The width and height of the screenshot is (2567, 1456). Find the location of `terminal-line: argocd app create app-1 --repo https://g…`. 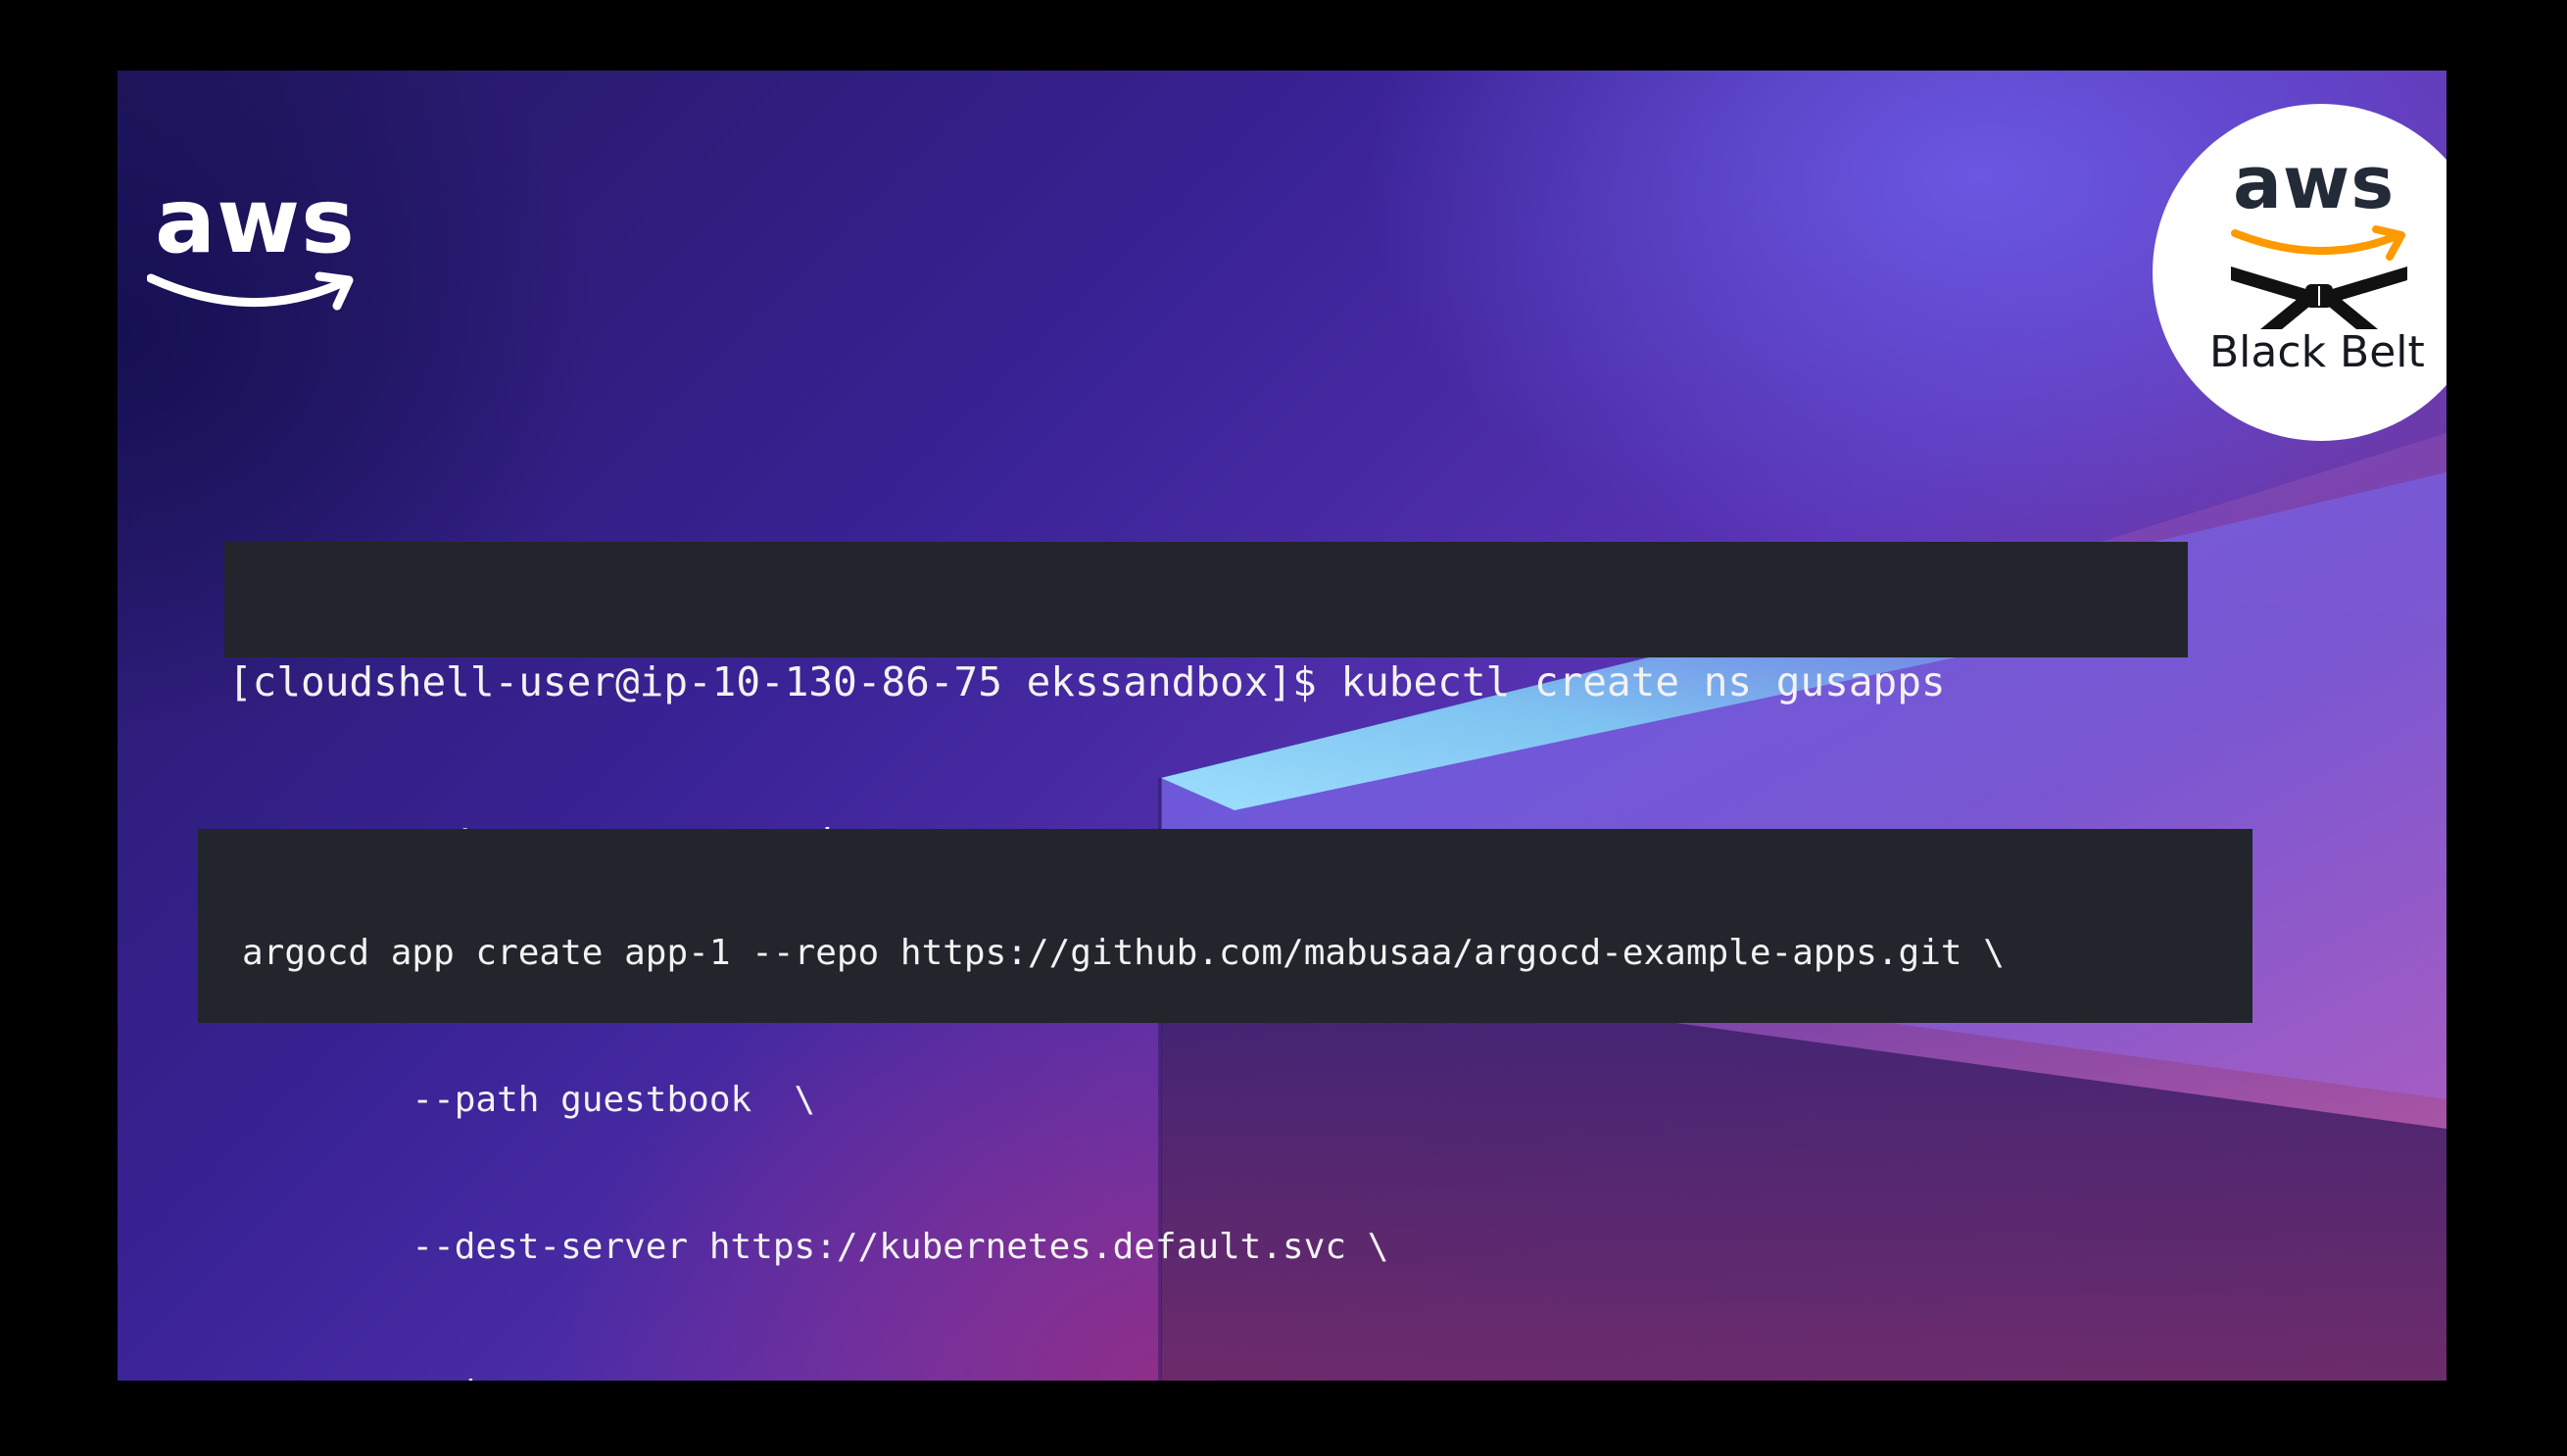

terminal-line: argocd app create app-1 --repo https://g… is located at coordinates (1123, 953).